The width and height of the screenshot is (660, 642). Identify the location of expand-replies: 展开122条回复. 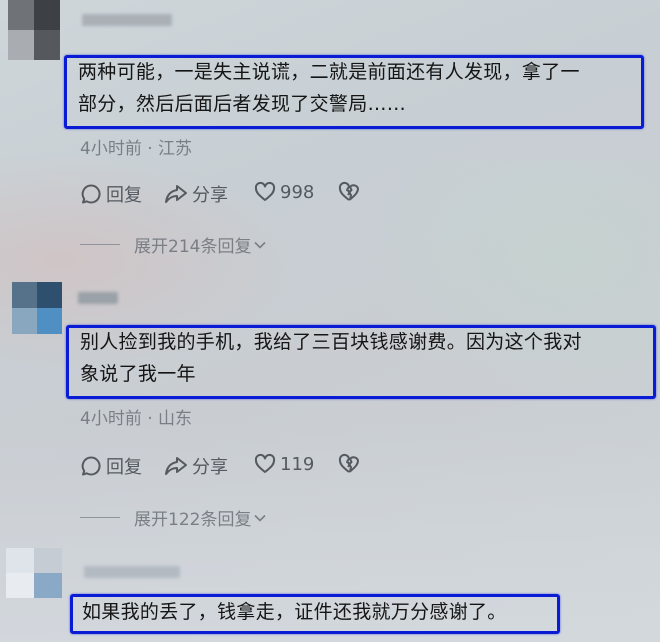
(173, 517).